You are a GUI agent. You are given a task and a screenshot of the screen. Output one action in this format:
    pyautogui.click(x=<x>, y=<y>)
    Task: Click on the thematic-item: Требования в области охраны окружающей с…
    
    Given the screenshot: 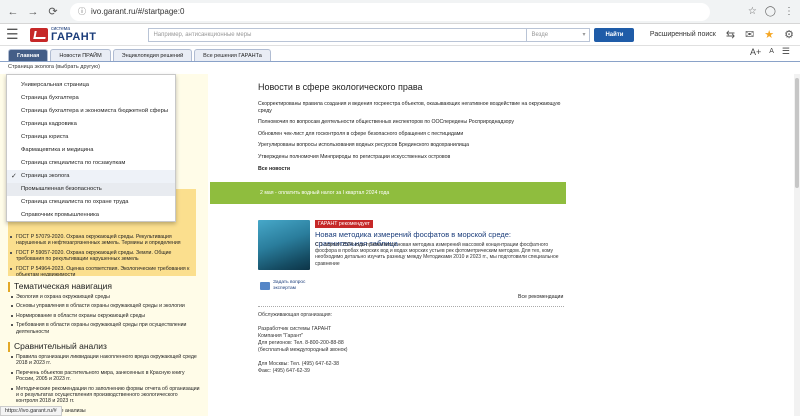 What is the action you would take?
    pyautogui.click(x=104, y=328)
    